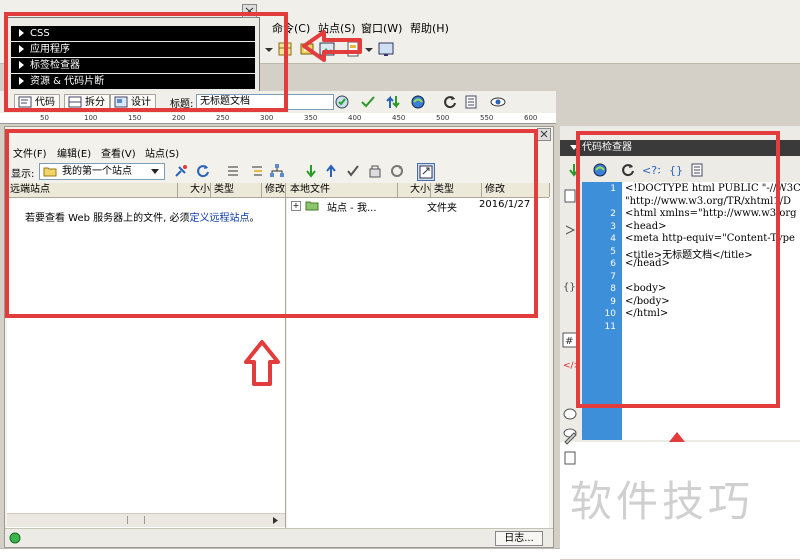  I want to click on ruler-tick-label: 450, so click(399, 118).